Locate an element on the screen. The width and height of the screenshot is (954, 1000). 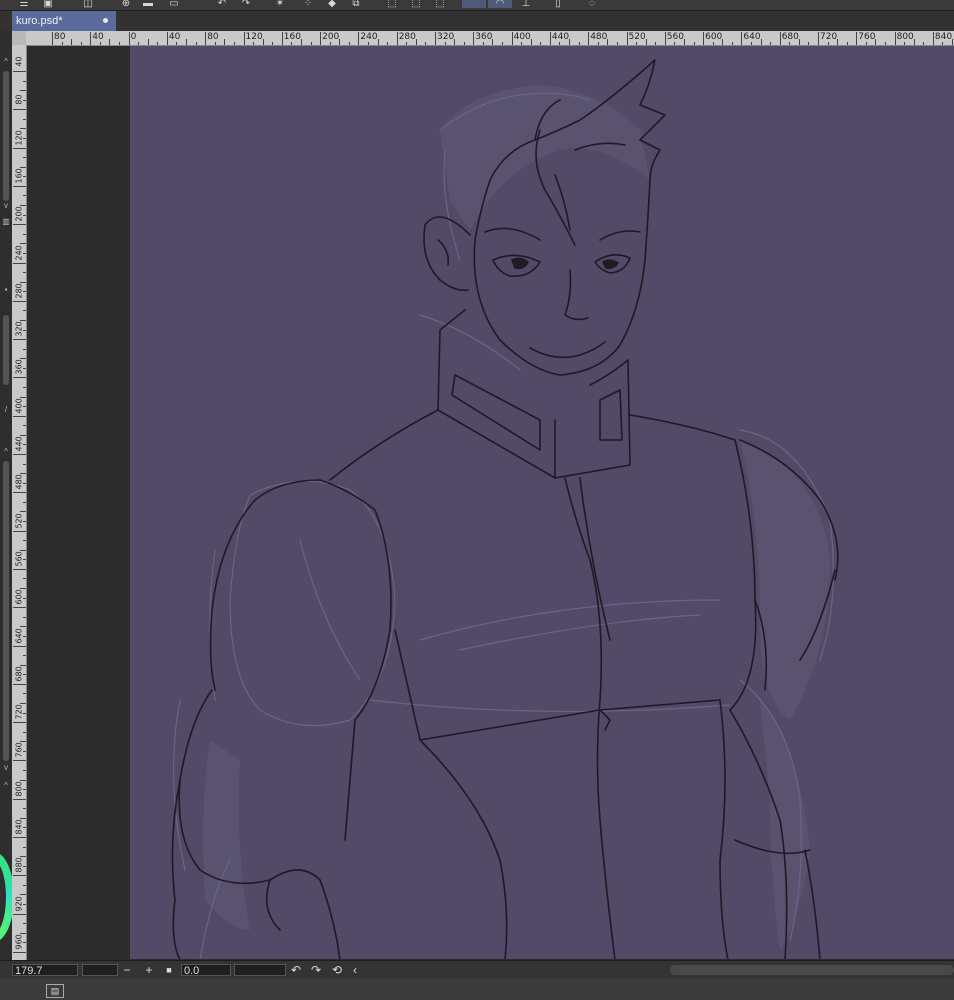
save-icon: ▣ is located at coordinates (48, 4).